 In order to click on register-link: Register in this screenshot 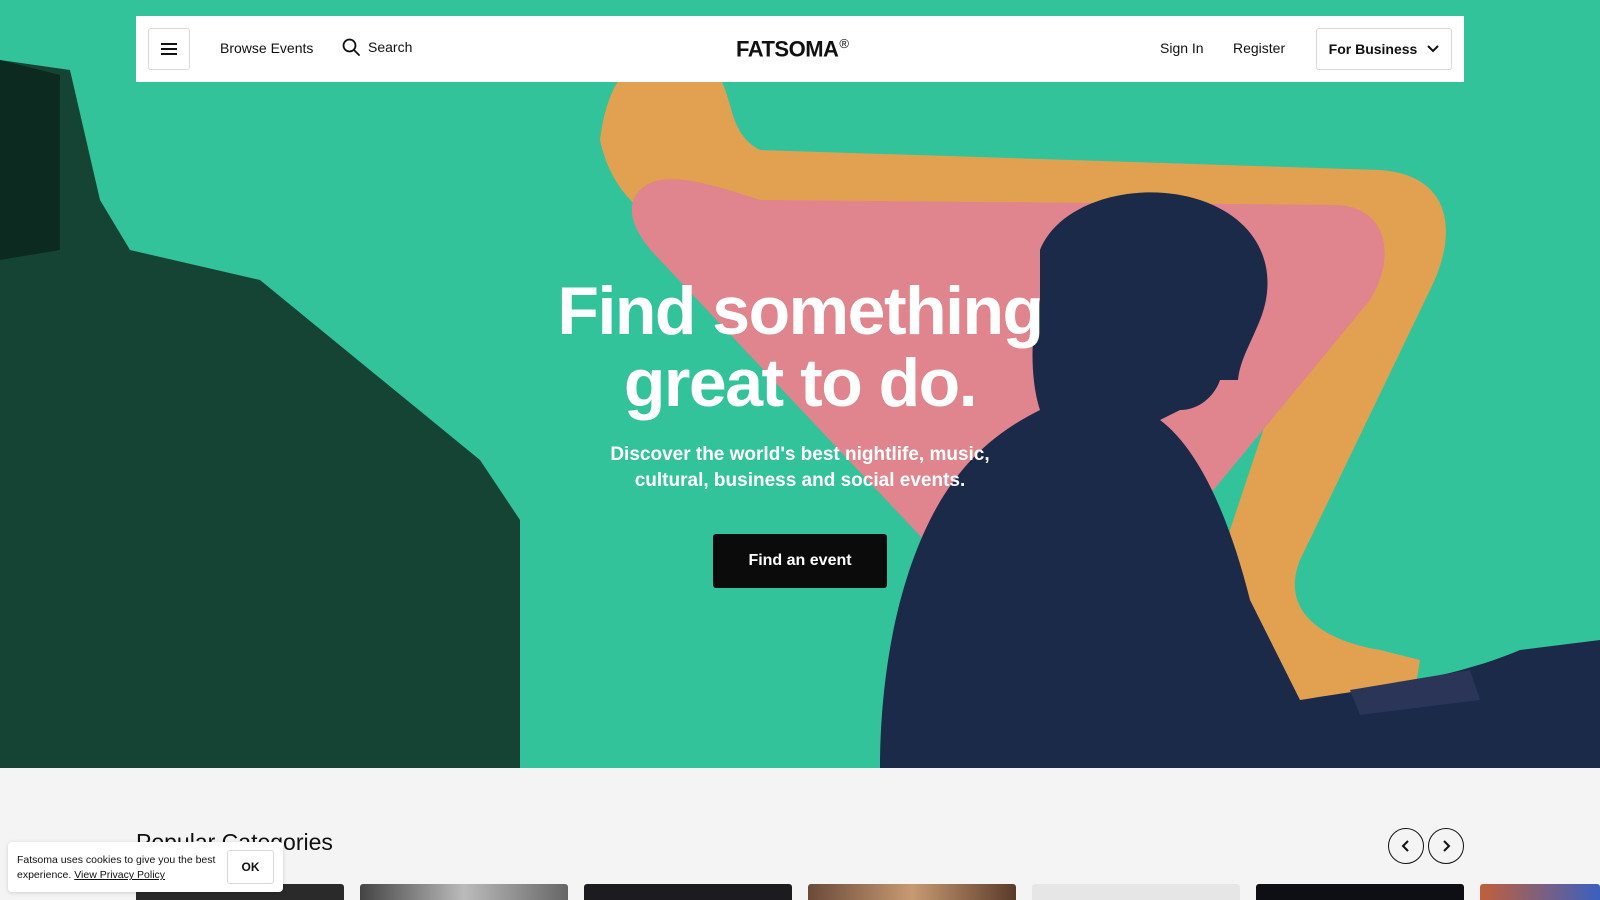, I will do `click(1259, 48)`.